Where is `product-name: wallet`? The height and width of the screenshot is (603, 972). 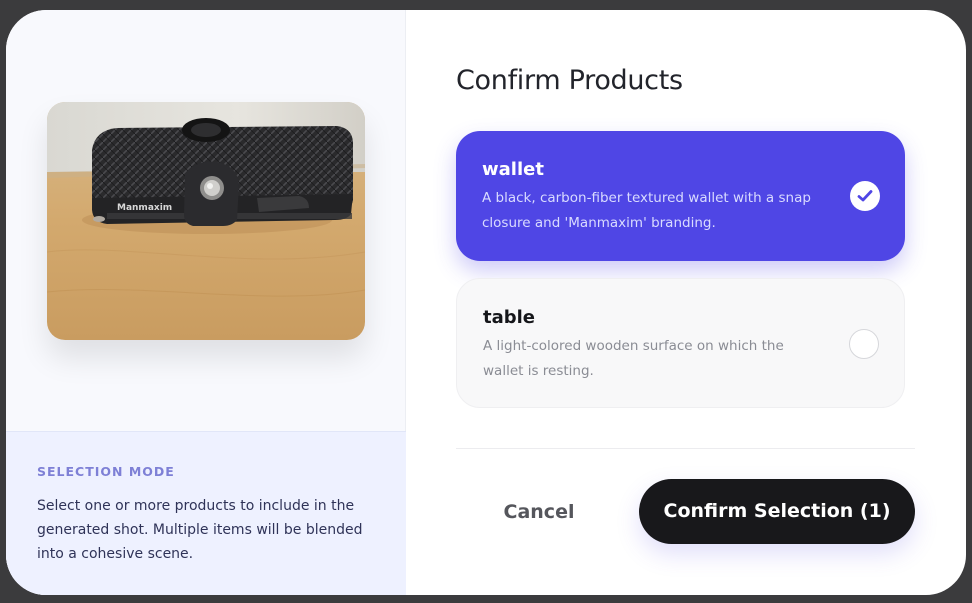
product-name: wallet is located at coordinates (513, 169).